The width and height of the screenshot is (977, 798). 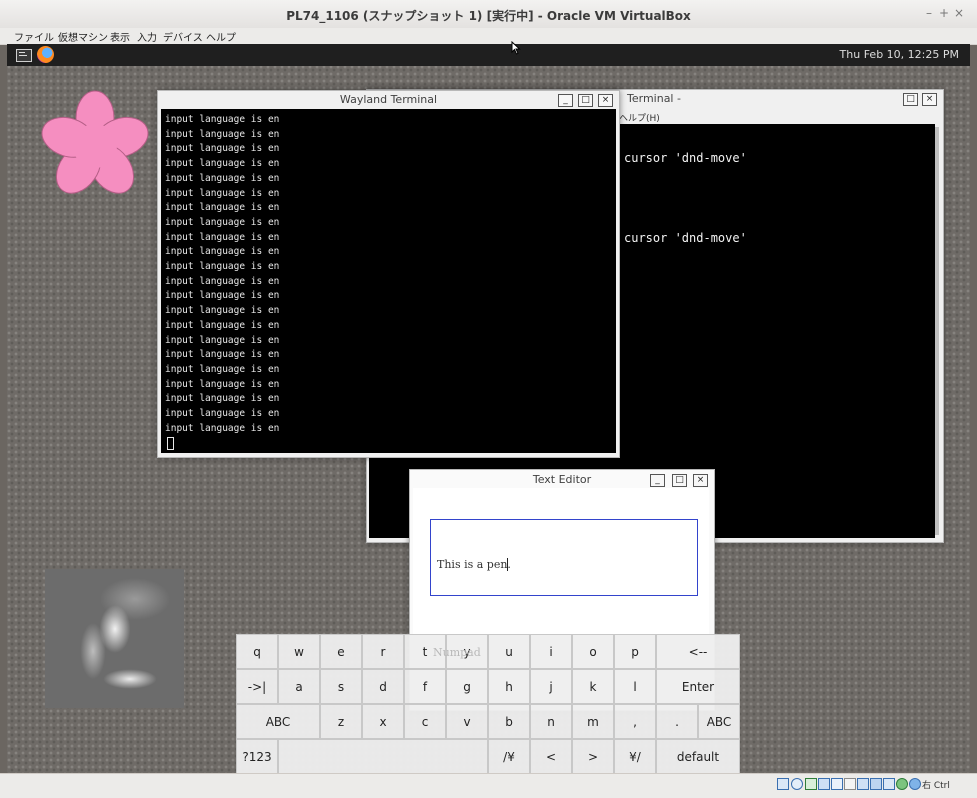 I want to click on key-u: u, so click(x=509, y=651).